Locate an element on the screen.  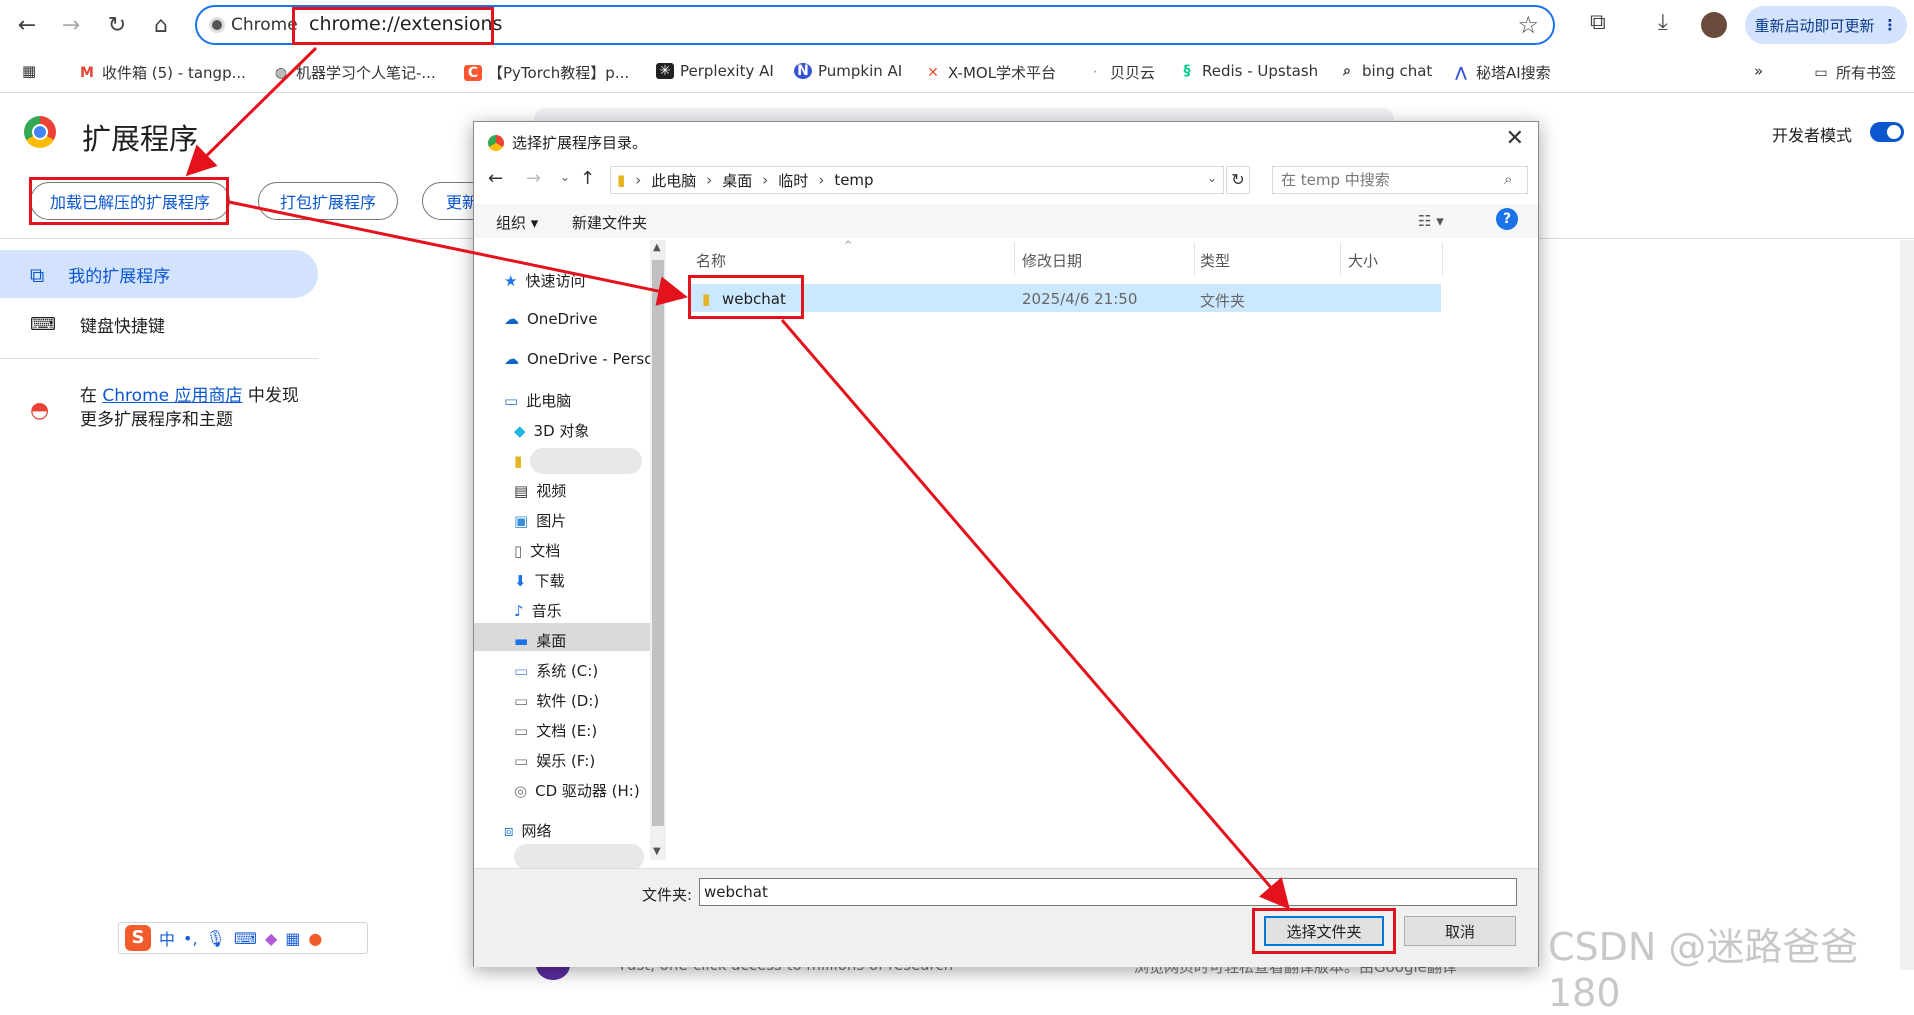
skin-icon: ◆ is located at coordinates (271, 938).